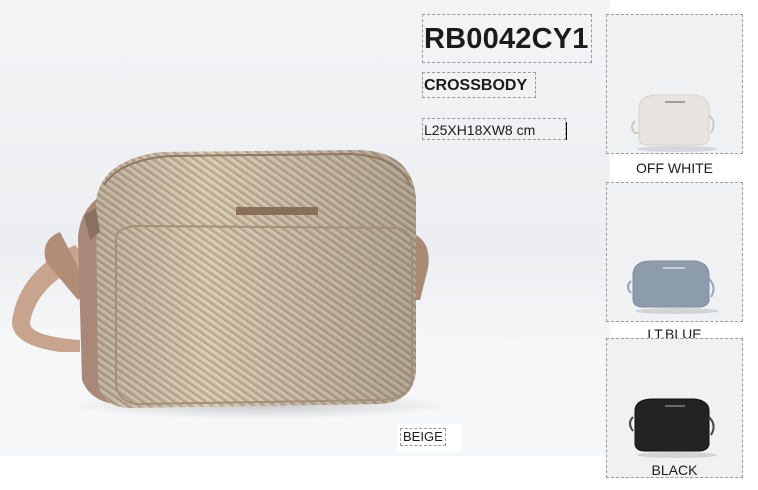 Image resolution: width=758 pixels, height=490 pixels. Describe the element at coordinates (674, 84) in the screenshot. I see `variant-image-off-white` at that location.